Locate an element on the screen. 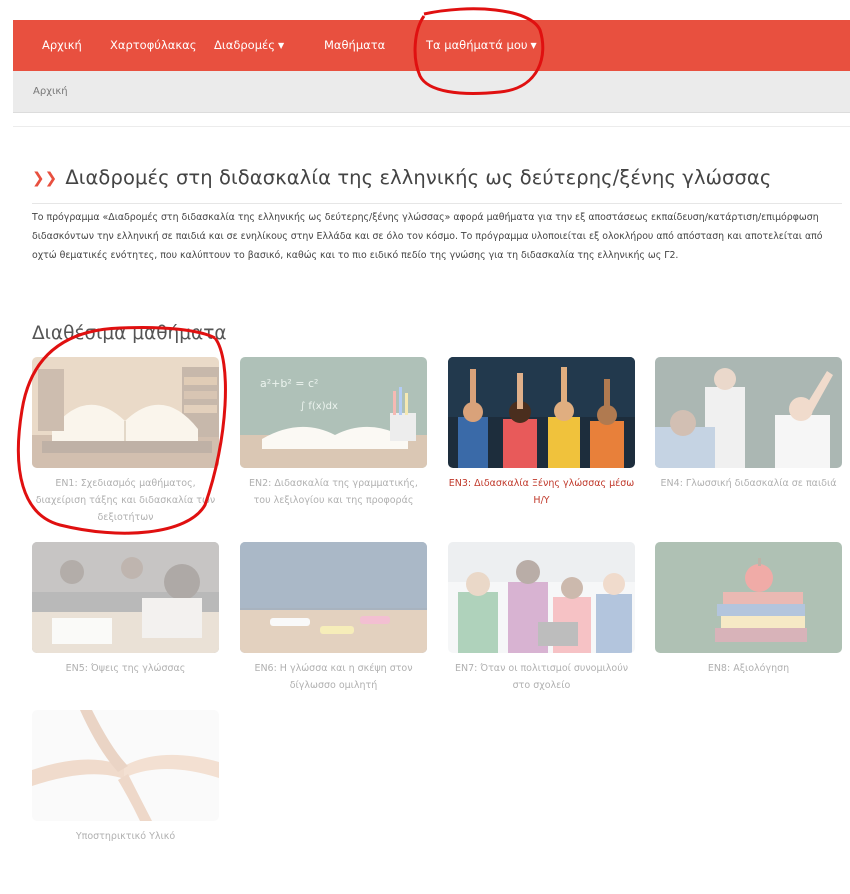  nav-item-my-courses-label: Τα μαθήματά μου is located at coordinates (477, 45).